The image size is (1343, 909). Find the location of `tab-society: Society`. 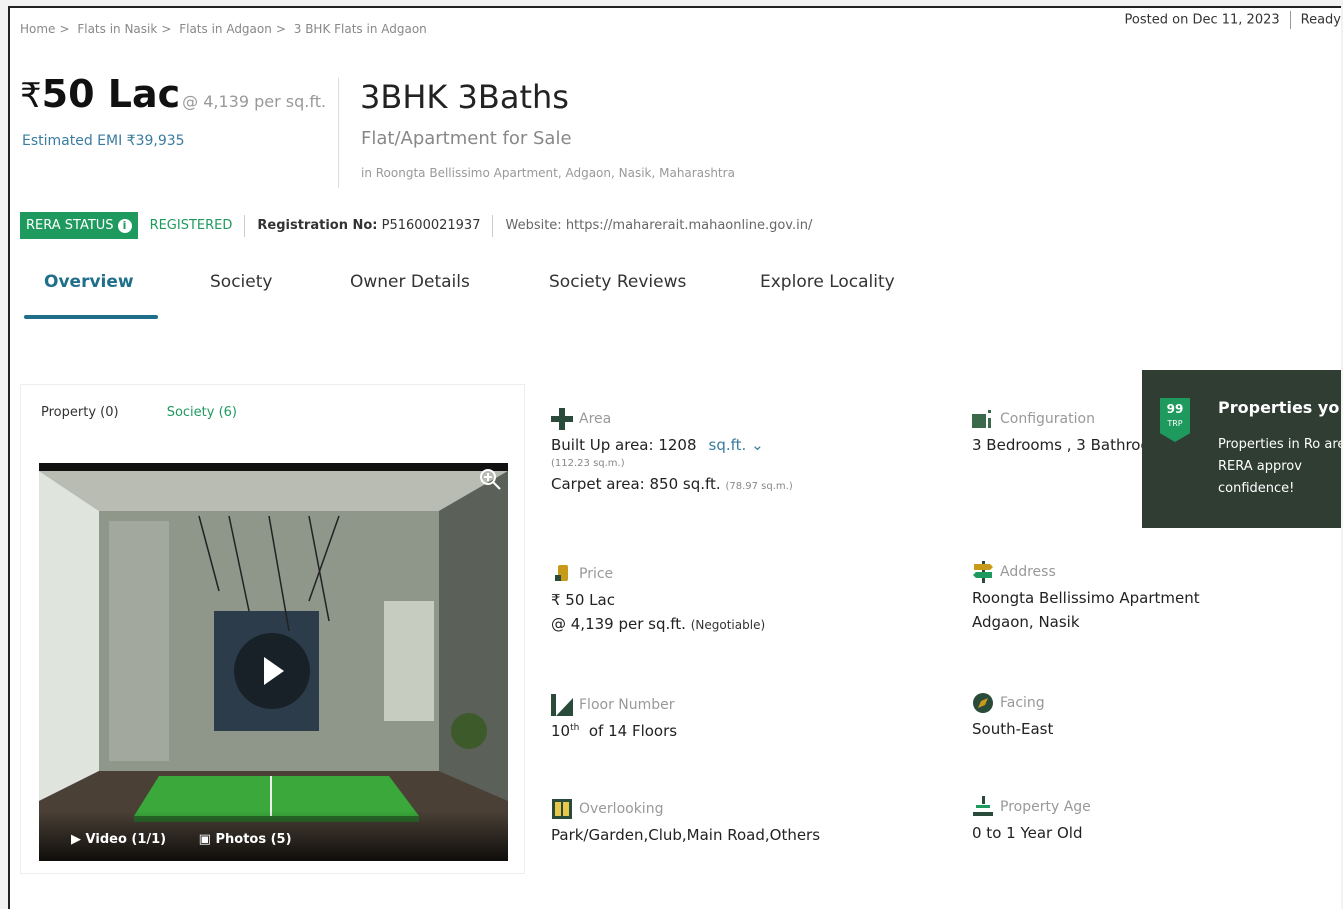

tab-society: Society is located at coordinates (241, 282).